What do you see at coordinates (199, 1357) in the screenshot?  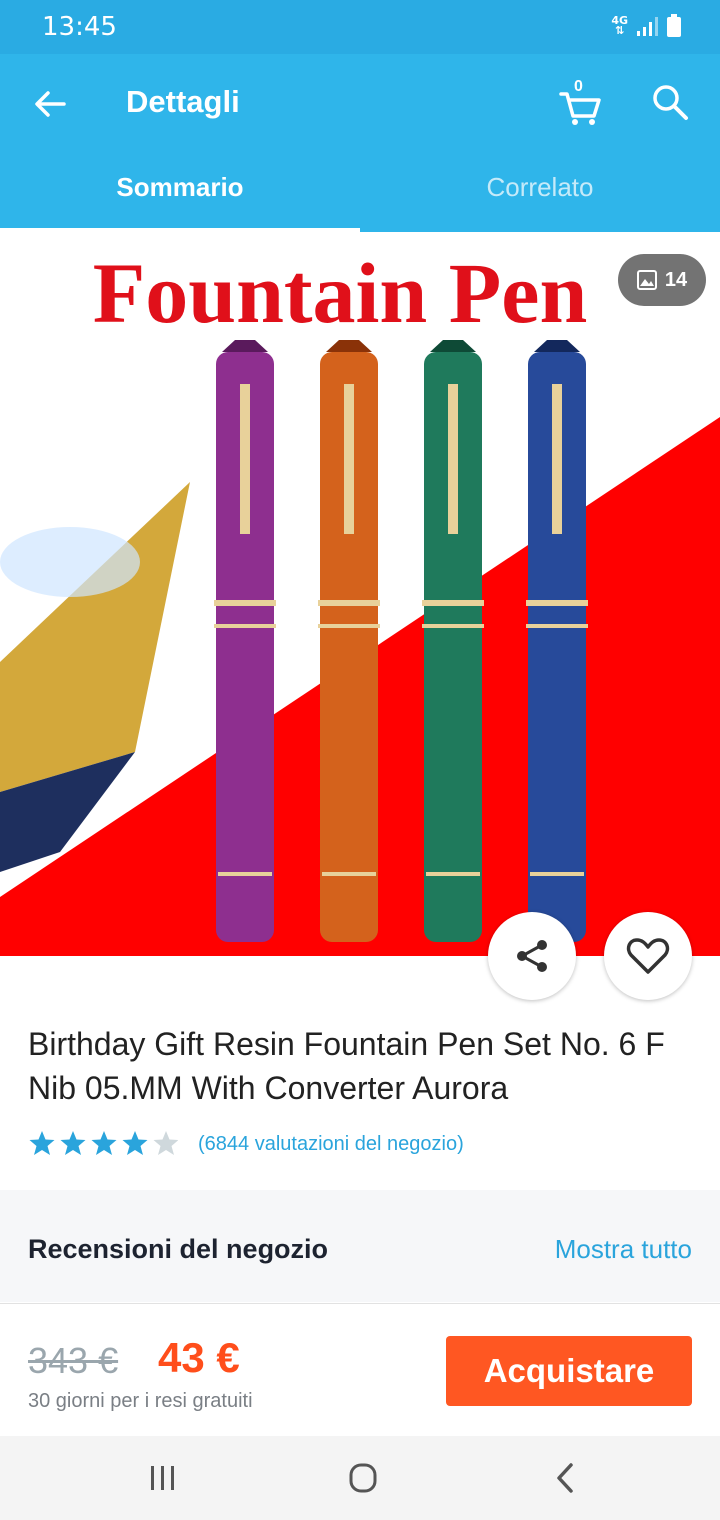 I see `sale-price: 43 €` at bounding box center [199, 1357].